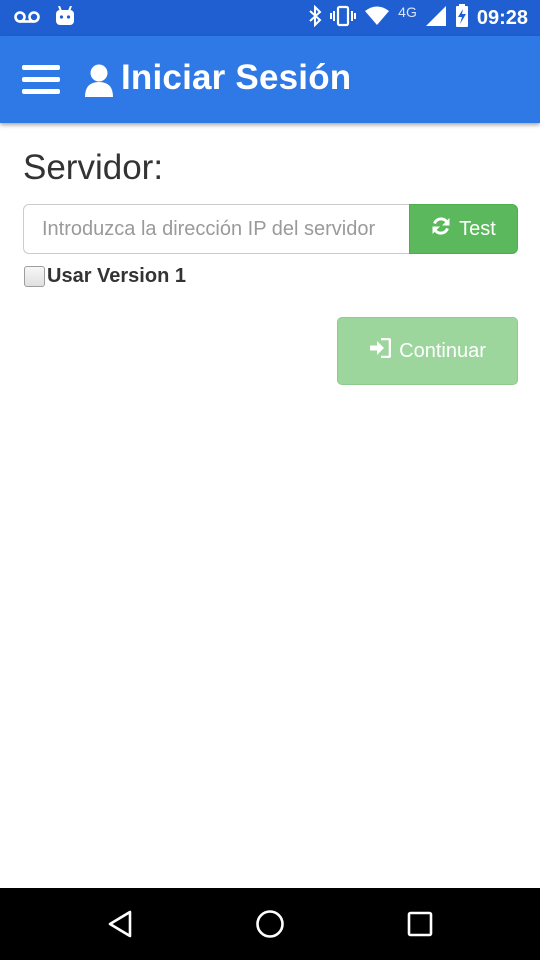 The width and height of the screenshot is (540, 960). What do you see at coordinates (27, 18) in the screenshot?
I see `voicemail-icon` at bounding box center [27, 18].